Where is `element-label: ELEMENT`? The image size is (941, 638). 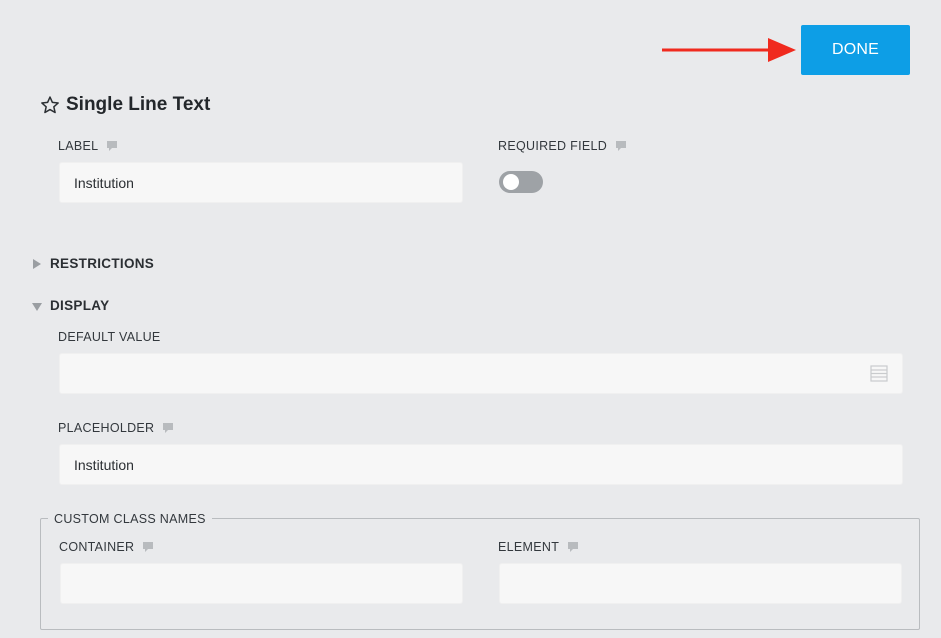
element-label: ELEMENT is located at coordinates (538, 547).